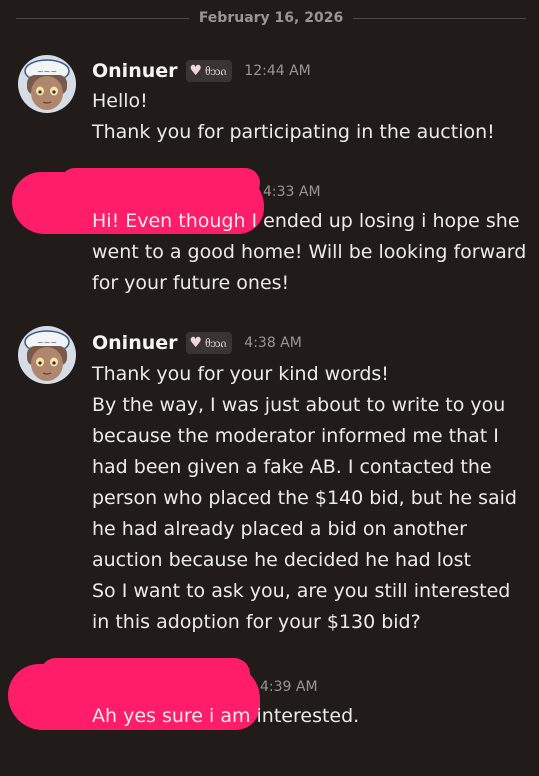  I want to click on message-body: Ah yes sure i am interested., so click(225, 716).